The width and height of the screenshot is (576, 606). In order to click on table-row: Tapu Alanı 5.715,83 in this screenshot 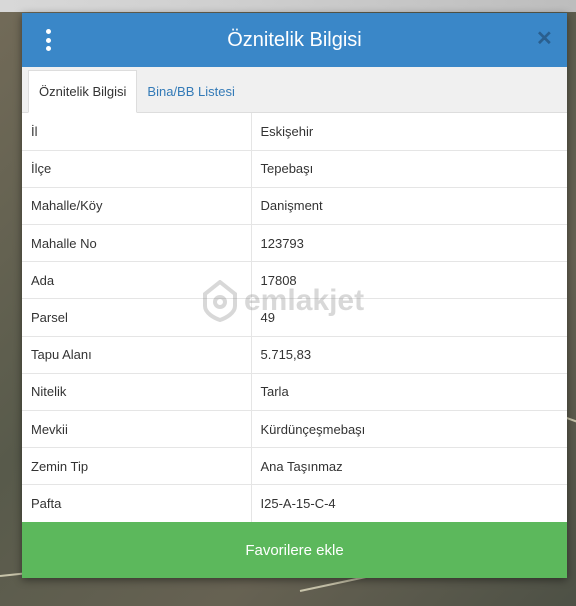, I will do `click(294, 355)`.